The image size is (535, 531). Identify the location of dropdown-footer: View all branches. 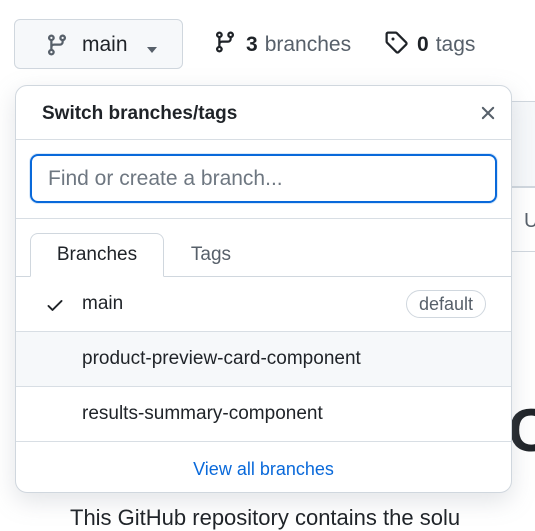
(263, 467).